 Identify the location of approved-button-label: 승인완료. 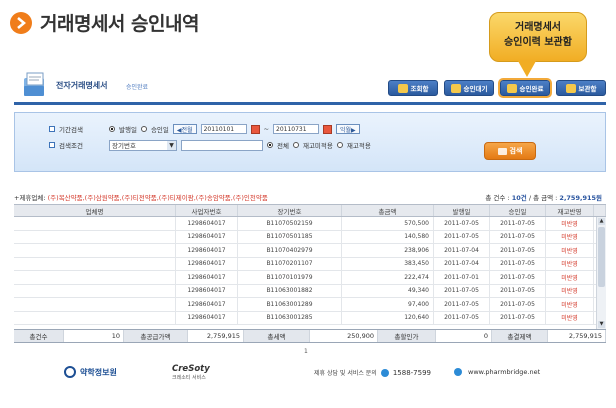
(531, 89).